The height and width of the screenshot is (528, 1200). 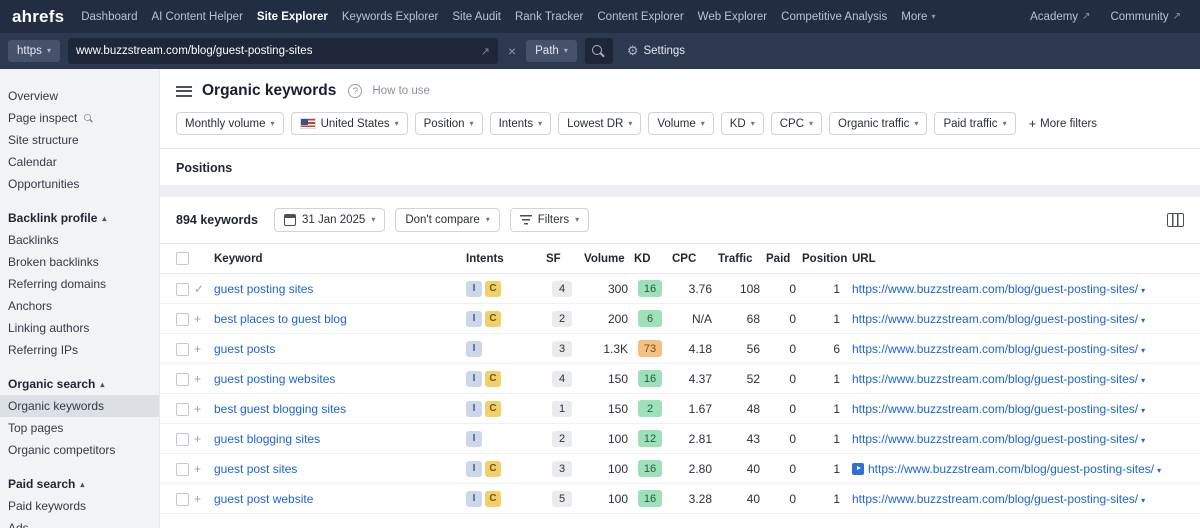 I want to click on how-to-use-link: How to use, so click(x=401, y=91).